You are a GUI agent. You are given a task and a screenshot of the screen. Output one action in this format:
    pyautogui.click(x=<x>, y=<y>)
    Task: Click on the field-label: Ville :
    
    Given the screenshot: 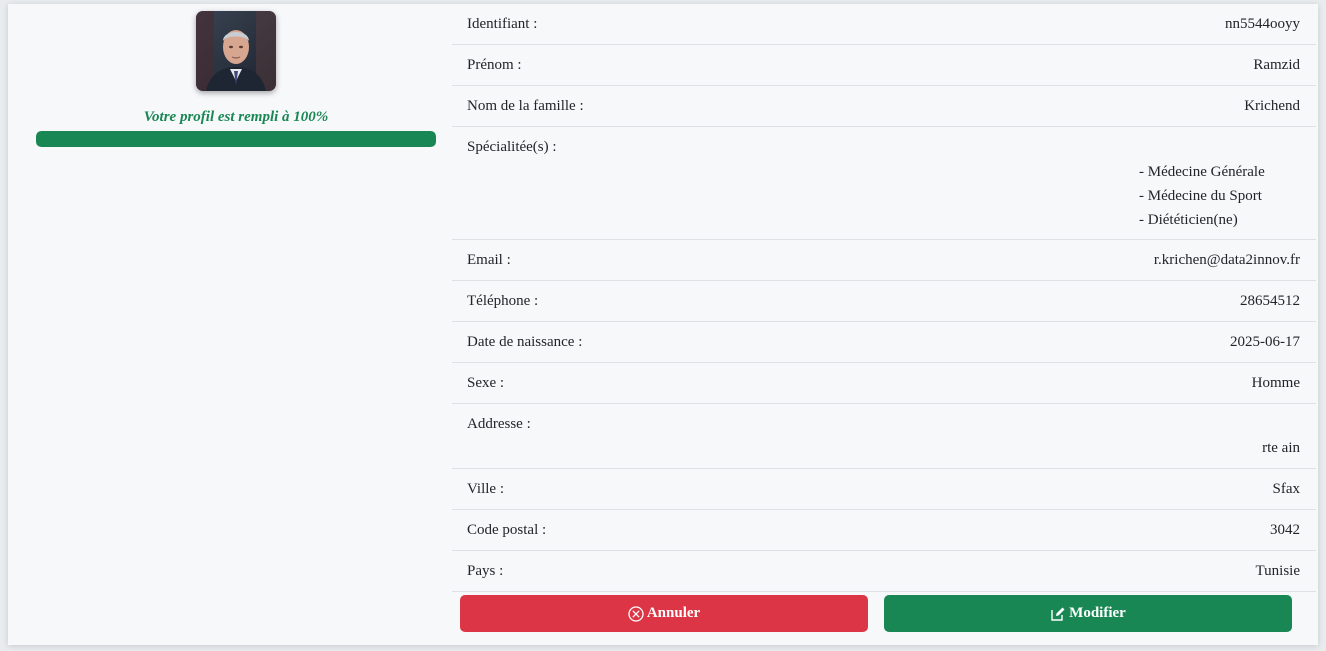 What is the action you would take?
    pyautogui.click(x=486, y=489)
    